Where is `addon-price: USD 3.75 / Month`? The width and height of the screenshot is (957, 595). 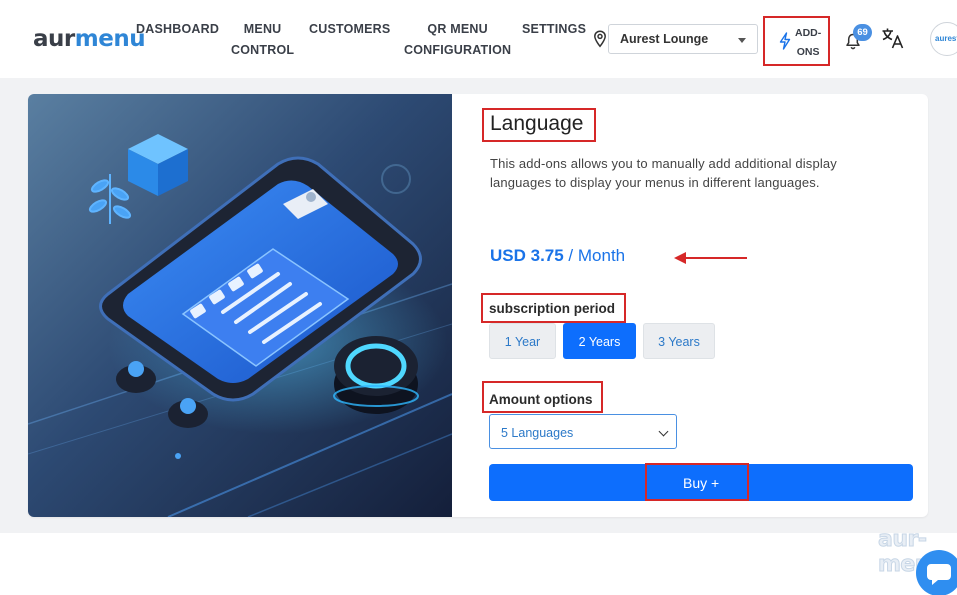
addon-price: USD 3.75 / Month is located at coordinates (557, 256).